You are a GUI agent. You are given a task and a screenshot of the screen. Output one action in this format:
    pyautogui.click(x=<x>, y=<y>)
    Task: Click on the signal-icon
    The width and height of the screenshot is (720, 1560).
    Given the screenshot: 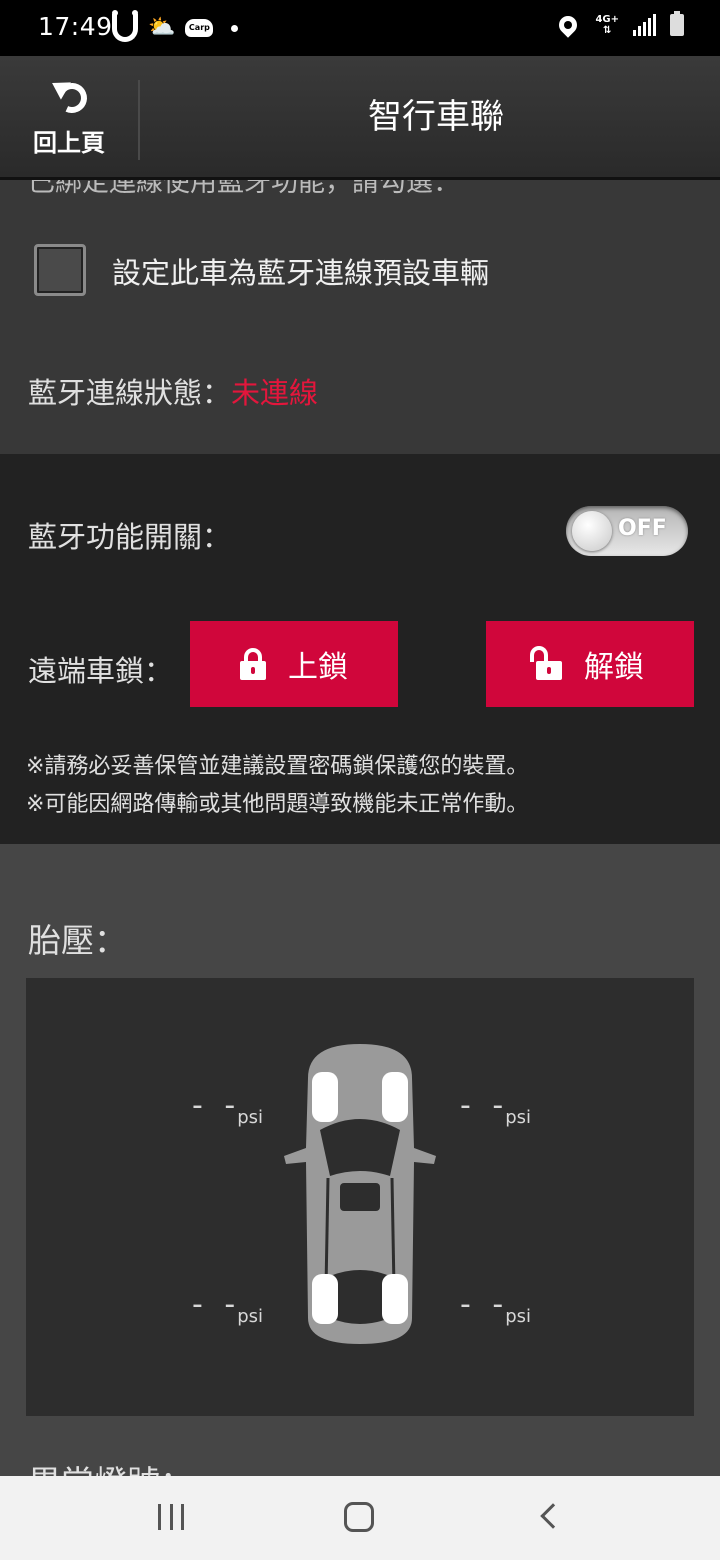 What is the action you would take?
    pyautogui.click(x=644, y=25)
    